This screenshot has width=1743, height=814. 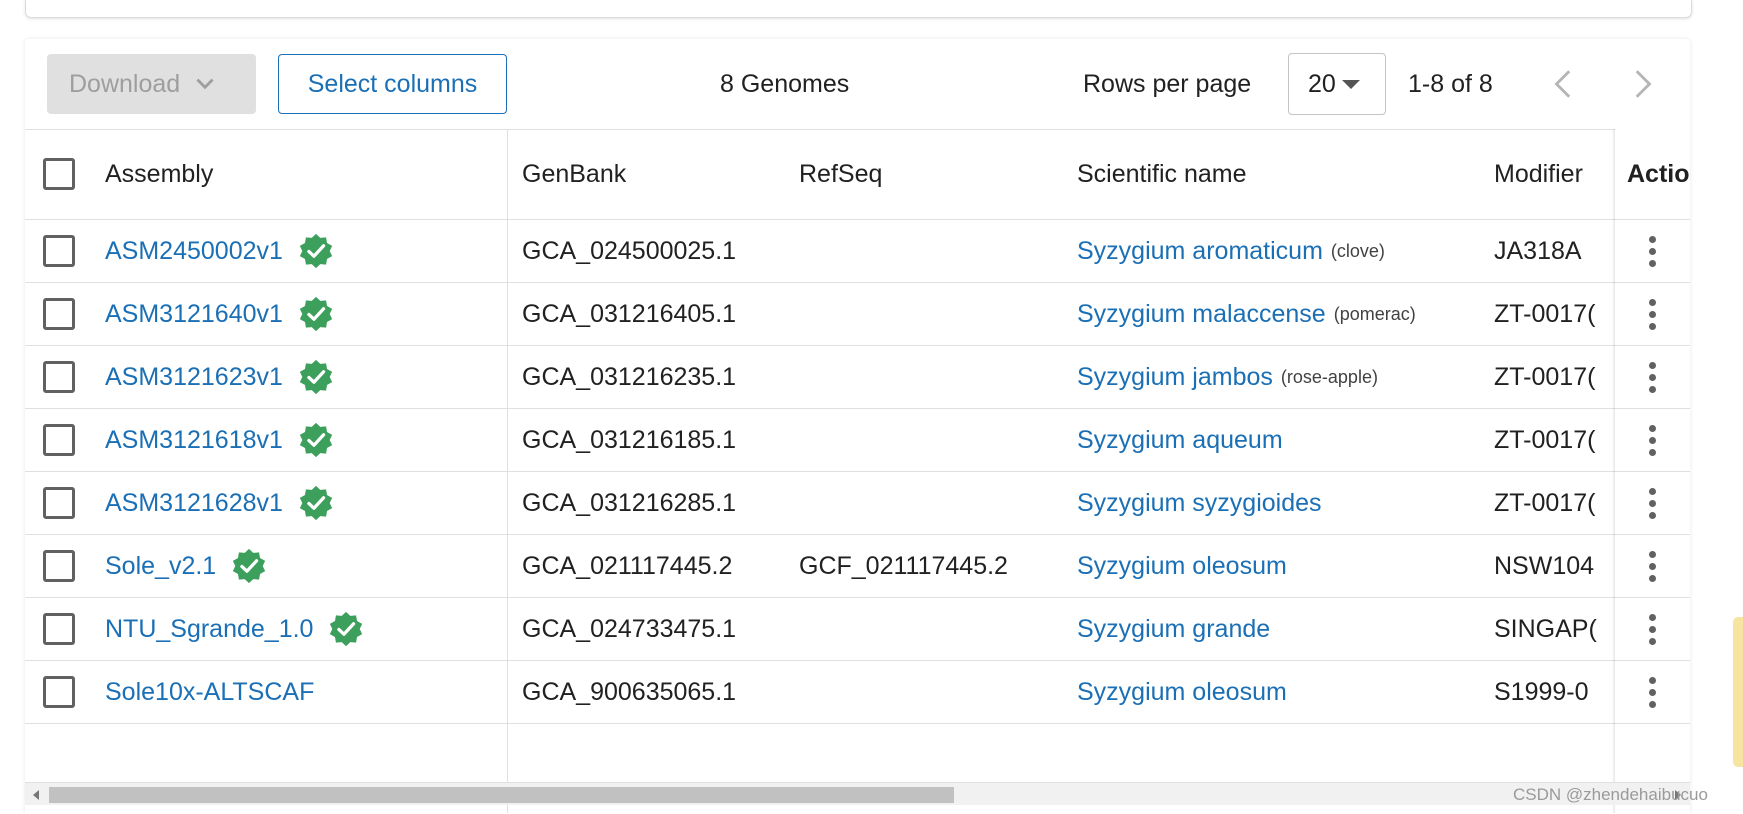 I want to click on sticky-column-shadow, so click(x=1613, y=471).